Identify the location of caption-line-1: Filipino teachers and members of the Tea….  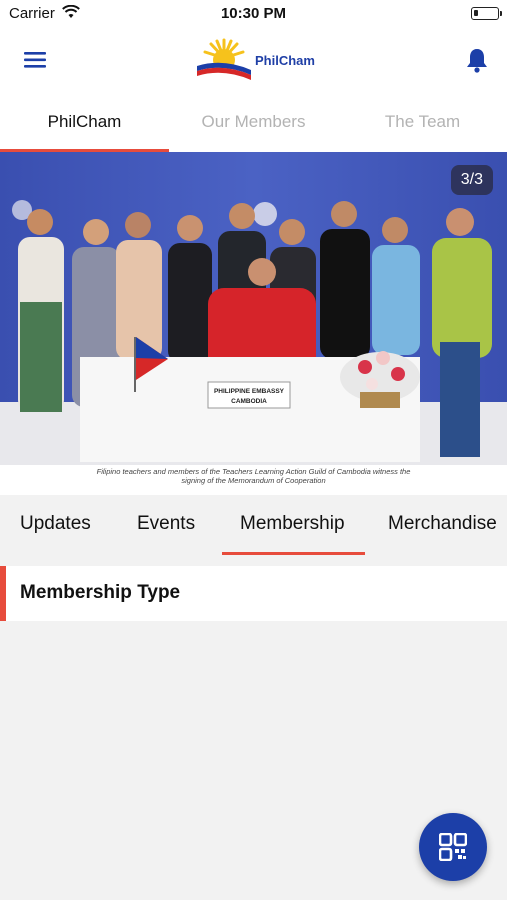
(253, 471).